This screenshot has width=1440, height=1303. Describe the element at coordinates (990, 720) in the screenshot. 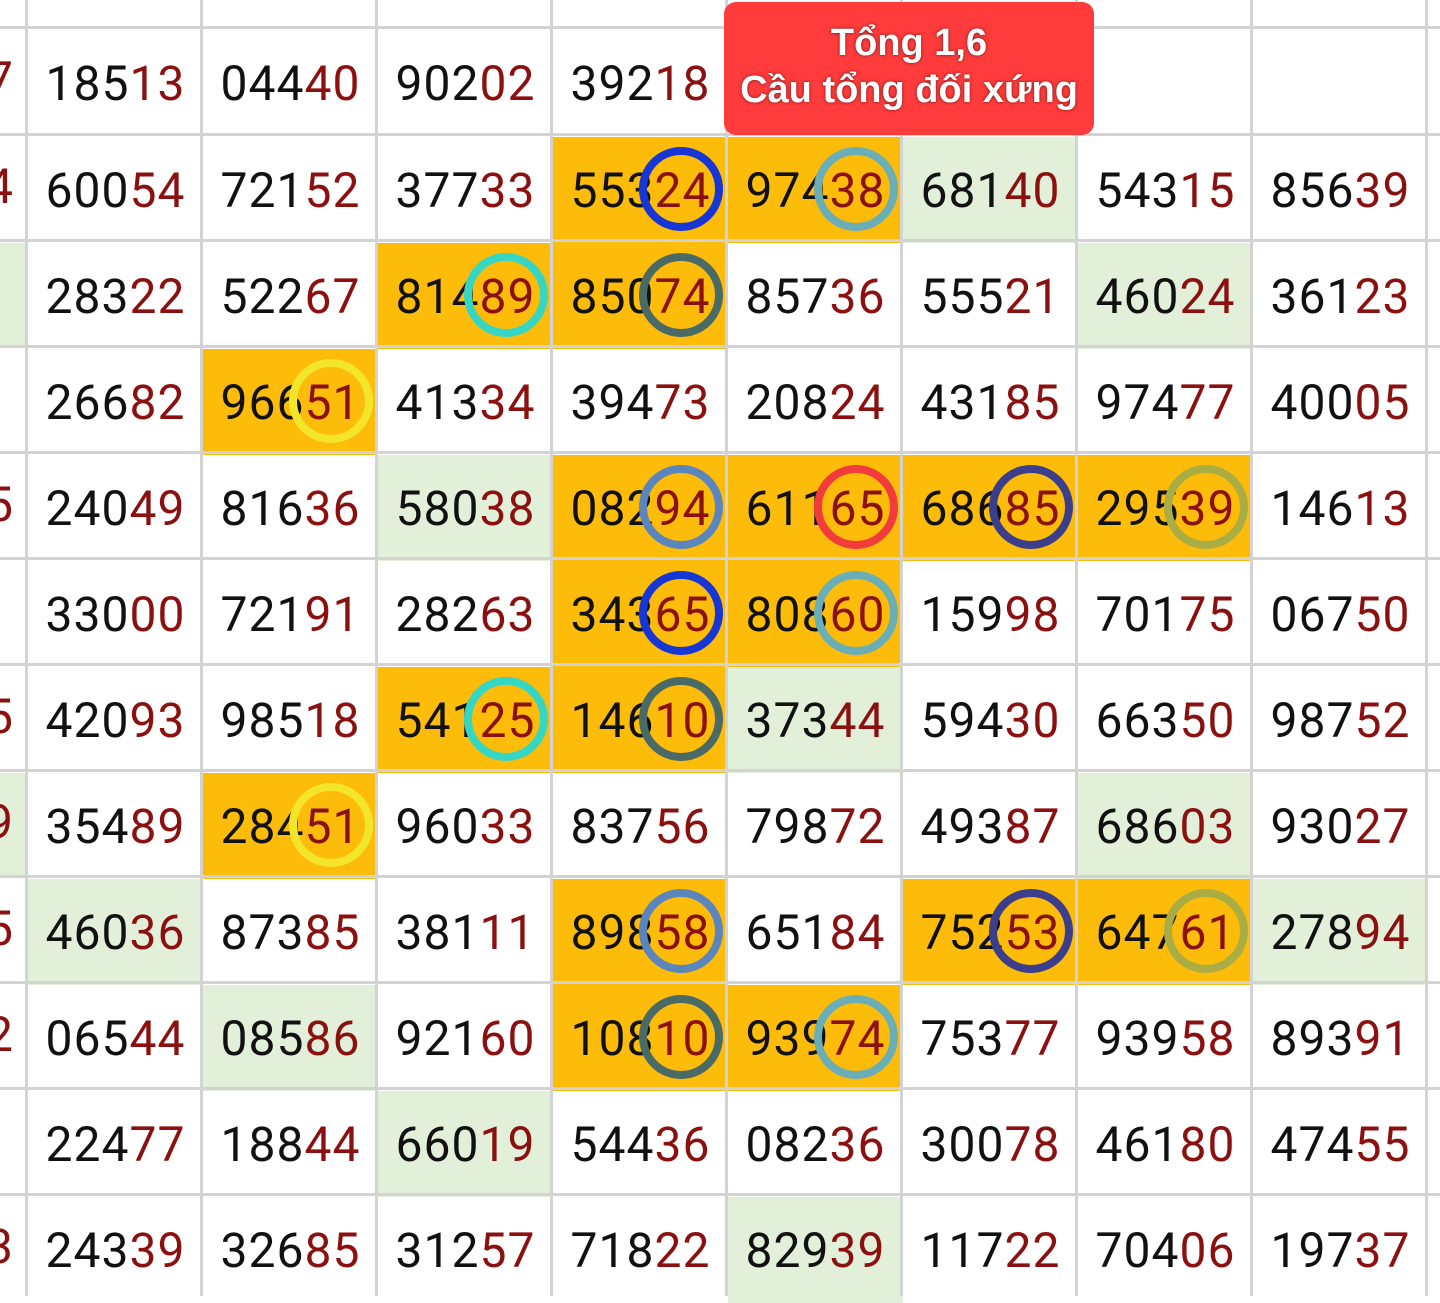

I see `result-cell: 594 30` at that location.